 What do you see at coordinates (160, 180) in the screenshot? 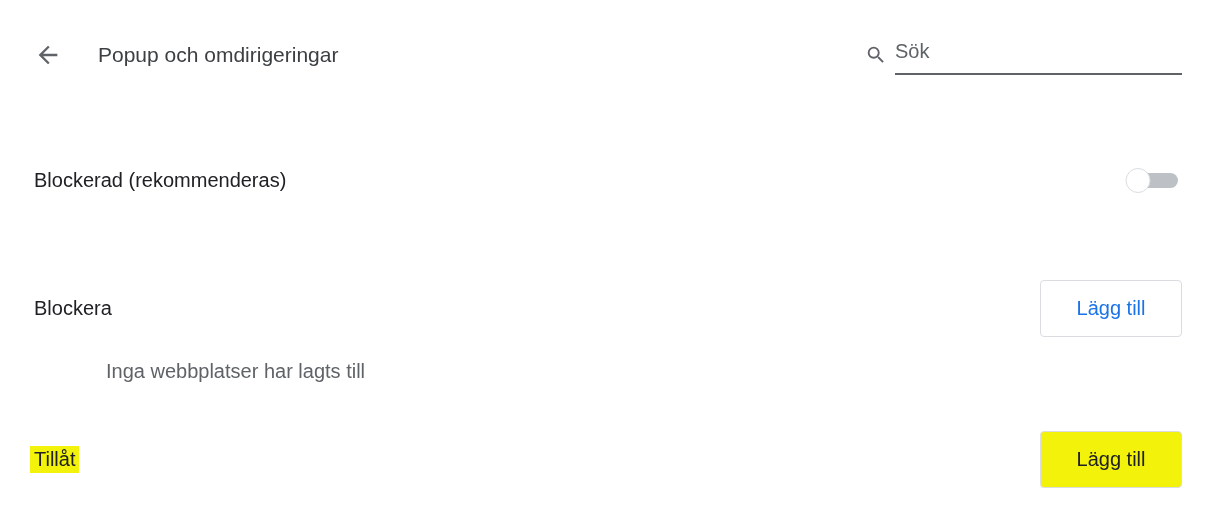
I see `setting-label: Blockerad (rekommenderas)` at bounding box center [160, 180].